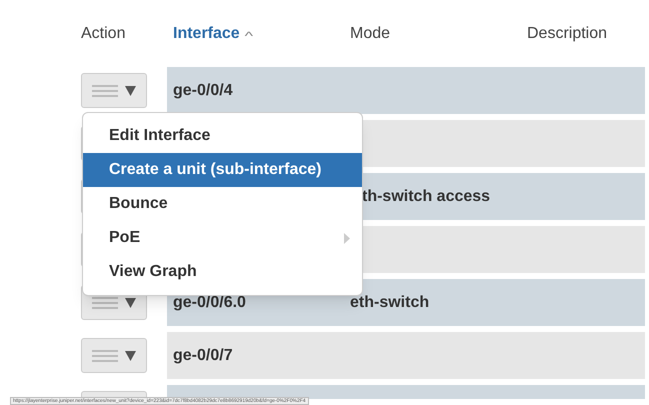  What do you see at coordinates (370, 34) in the screenshot?
I see `column-header: Mode` at bounding box center [370, 34].